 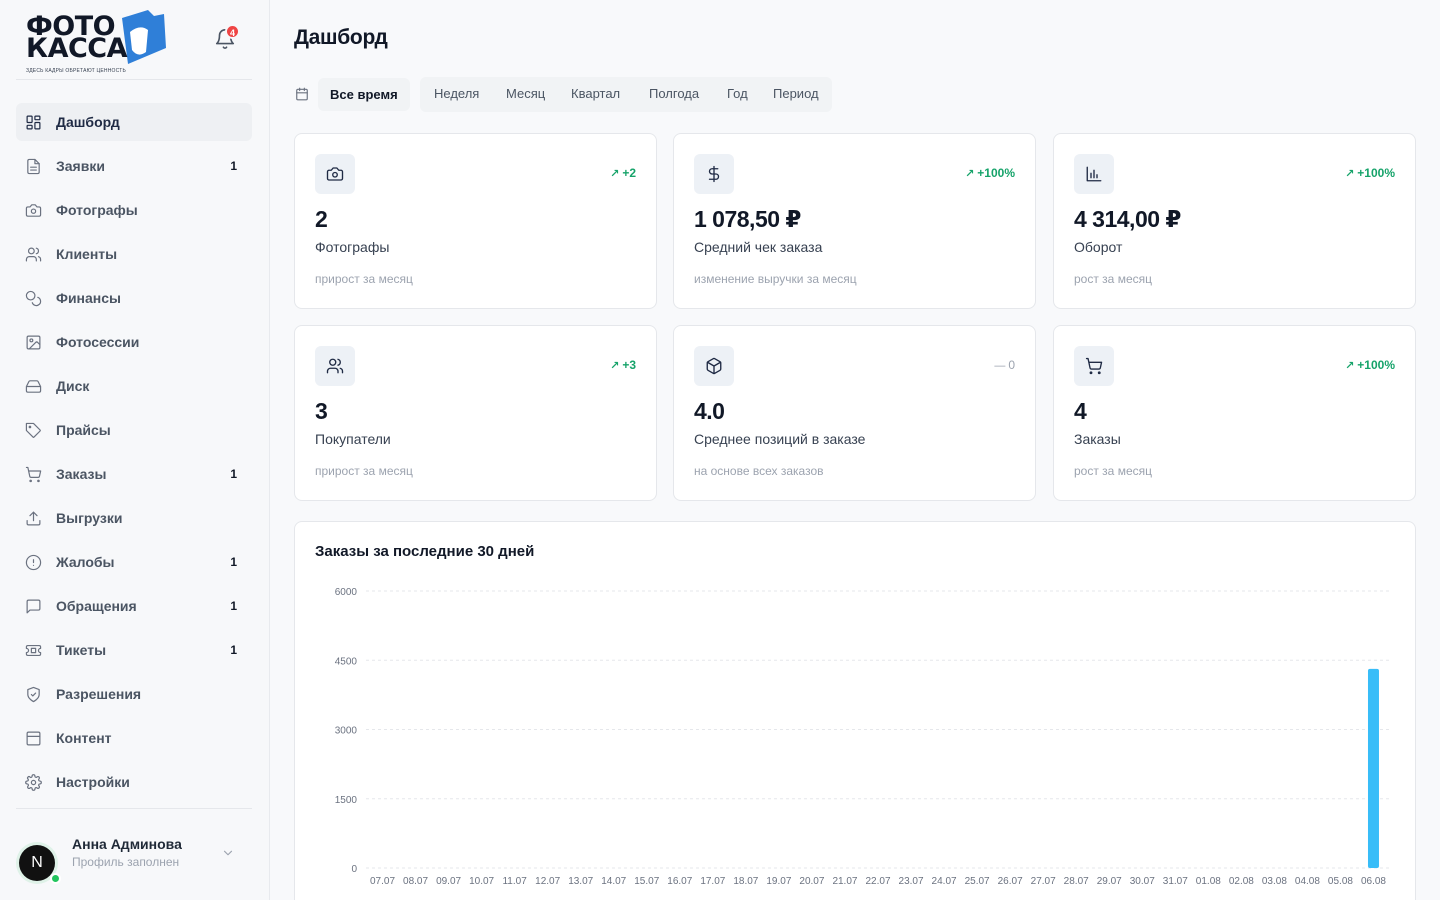 What do you see at coordinates (382, 881) in the screenshot?
I see `x-tick-label: 07.07` at bounding box center [382, 881].